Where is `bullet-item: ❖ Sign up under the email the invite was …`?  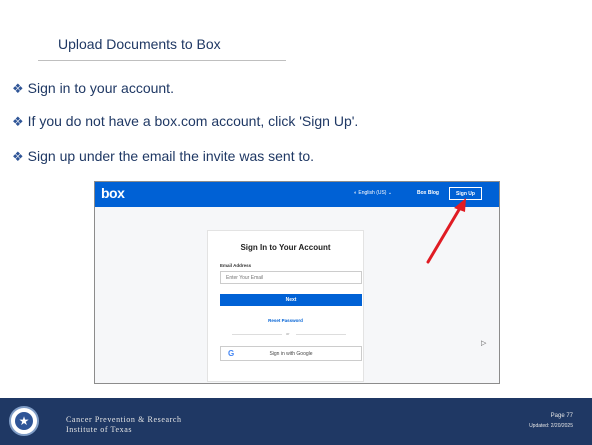
bullet-item: ❖ Sign up under the email the invite was … is located at coordinates (163, 156).